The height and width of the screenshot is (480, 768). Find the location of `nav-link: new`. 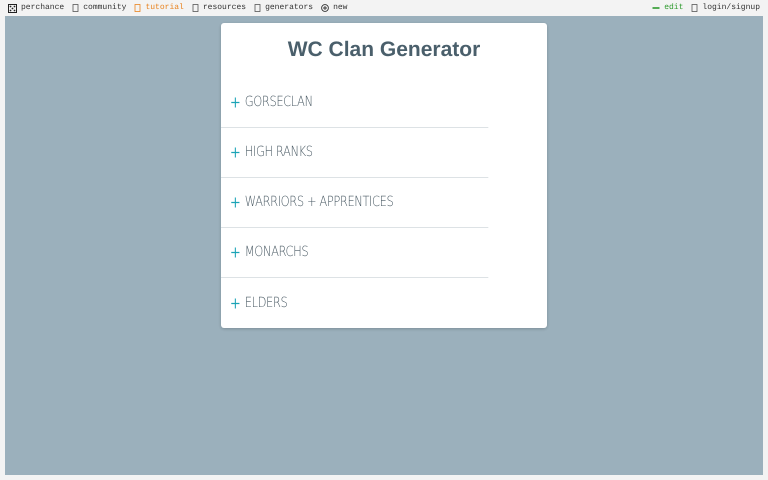

nav-link: new is located at coordinates (334, 8).